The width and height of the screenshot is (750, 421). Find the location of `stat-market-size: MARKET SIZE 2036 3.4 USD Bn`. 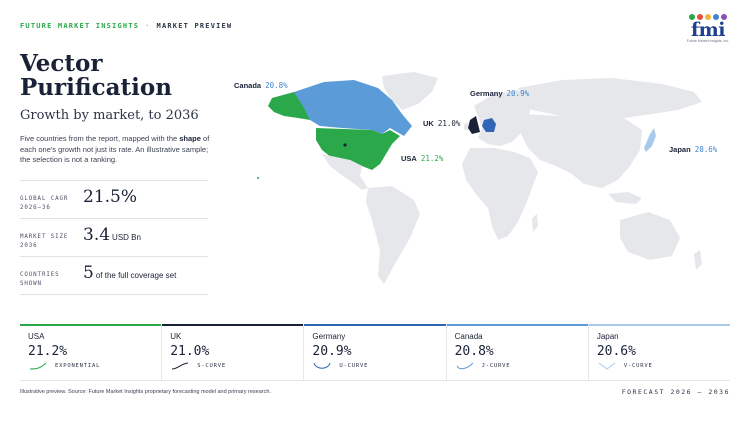

stat-market-size: MARKET SIZE 2036 3.4 USD Bn is located at coordinates (114, 237).